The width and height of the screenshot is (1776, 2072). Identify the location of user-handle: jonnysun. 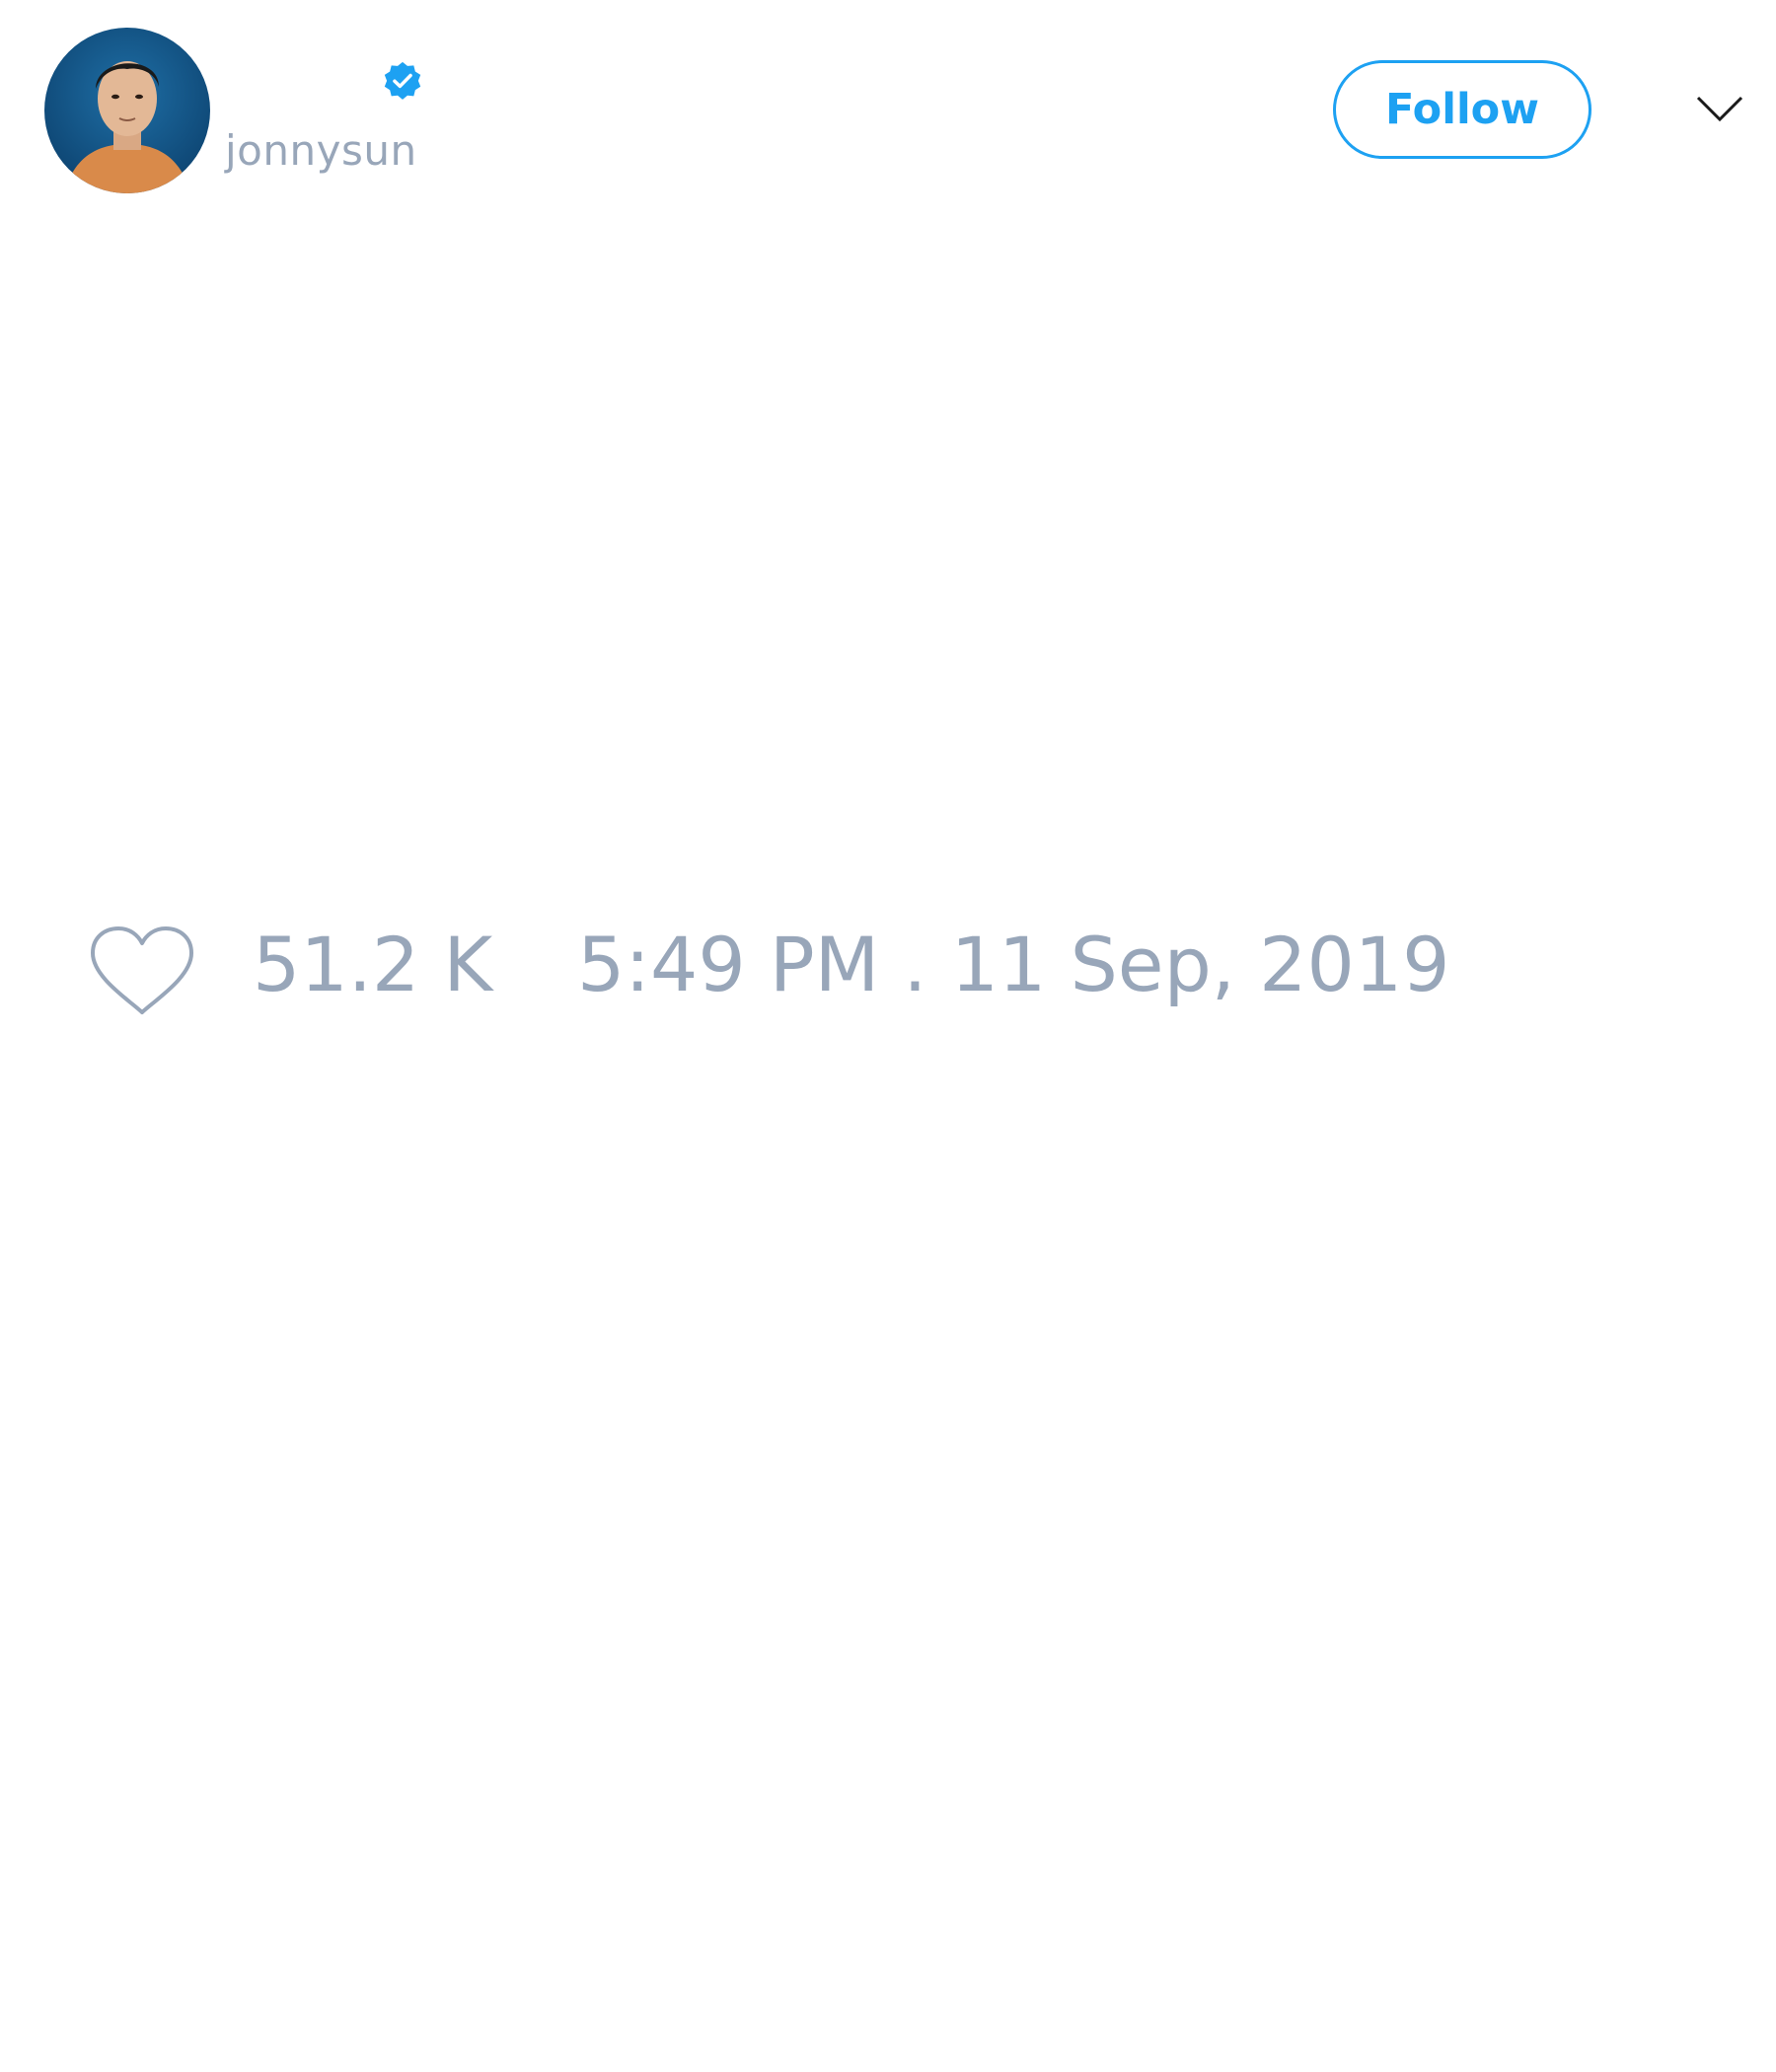
(321, 151).